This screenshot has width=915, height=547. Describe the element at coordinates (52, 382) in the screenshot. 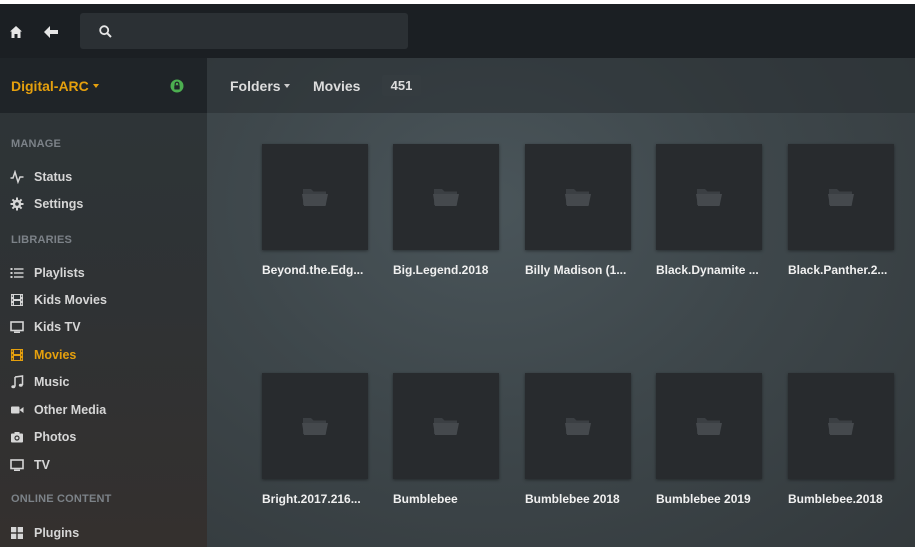

I see `sidebar-item-label: Music` at that location.